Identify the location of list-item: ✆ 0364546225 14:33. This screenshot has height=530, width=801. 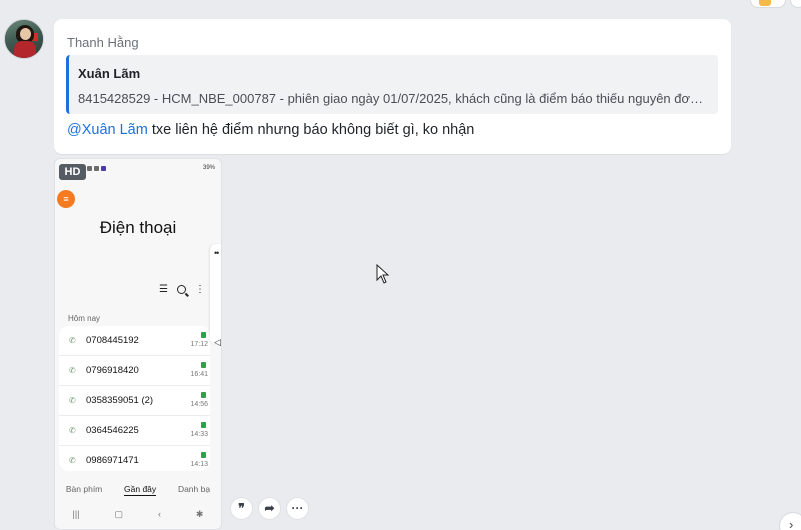
(134, 431).